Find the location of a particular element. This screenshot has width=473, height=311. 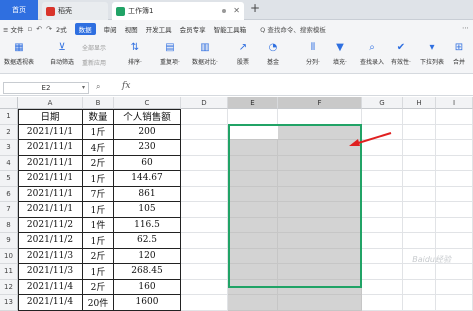

reapply-button: 重新应用 is located at coordinates (94, 62).